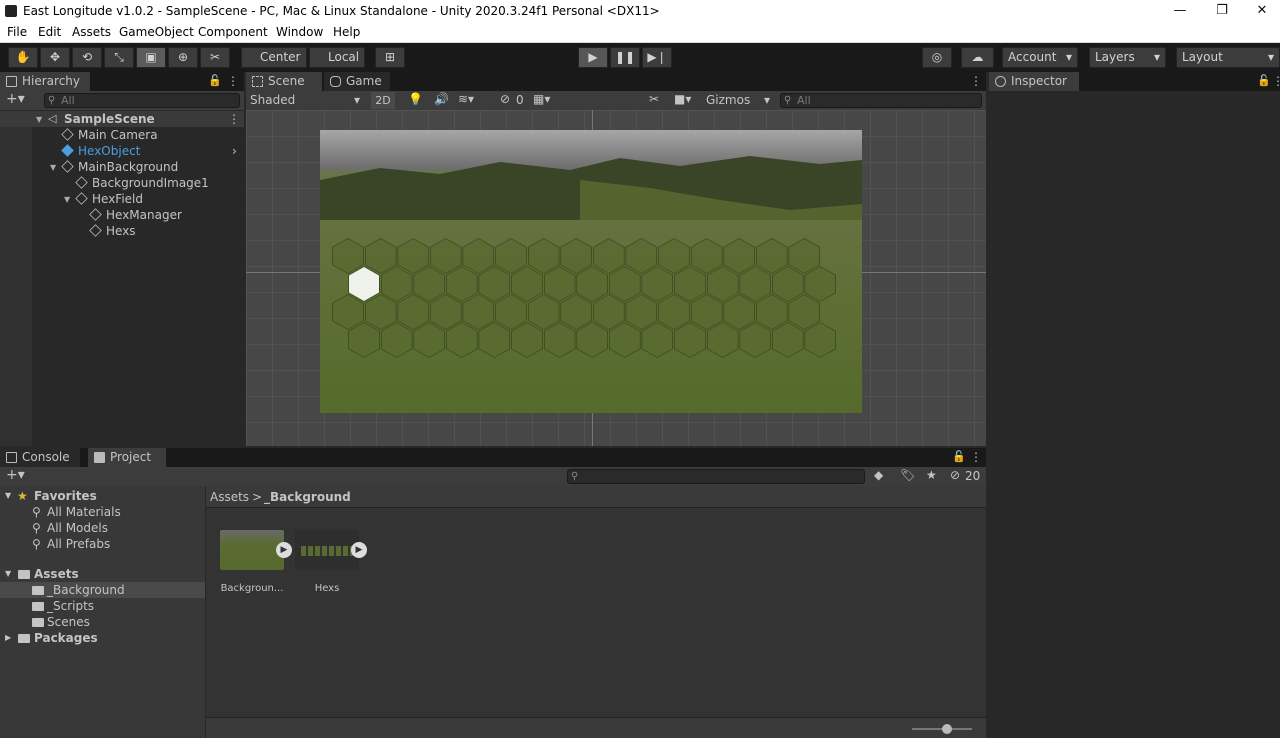 This screenshot has height=738, width=1280. Describe the element at coordinates (102, 496) in the screenshot. I see `tree-favorites: ▼ ★ Favorites` at that location.